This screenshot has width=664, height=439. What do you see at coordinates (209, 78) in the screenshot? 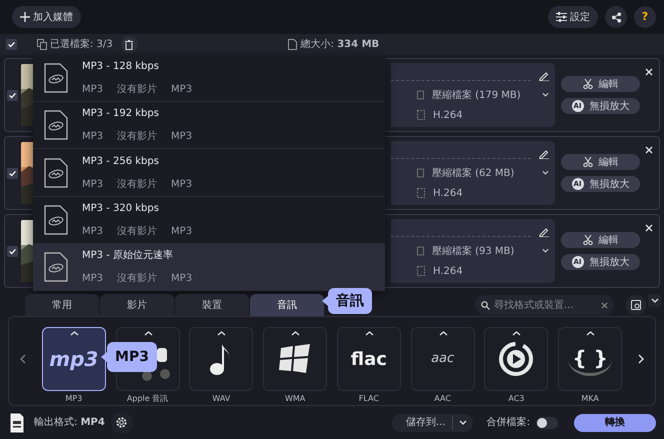
I see `format-option: MP3 - 128 kbps MP3 沒有影片 MP3` at bounding box center [209, 78].